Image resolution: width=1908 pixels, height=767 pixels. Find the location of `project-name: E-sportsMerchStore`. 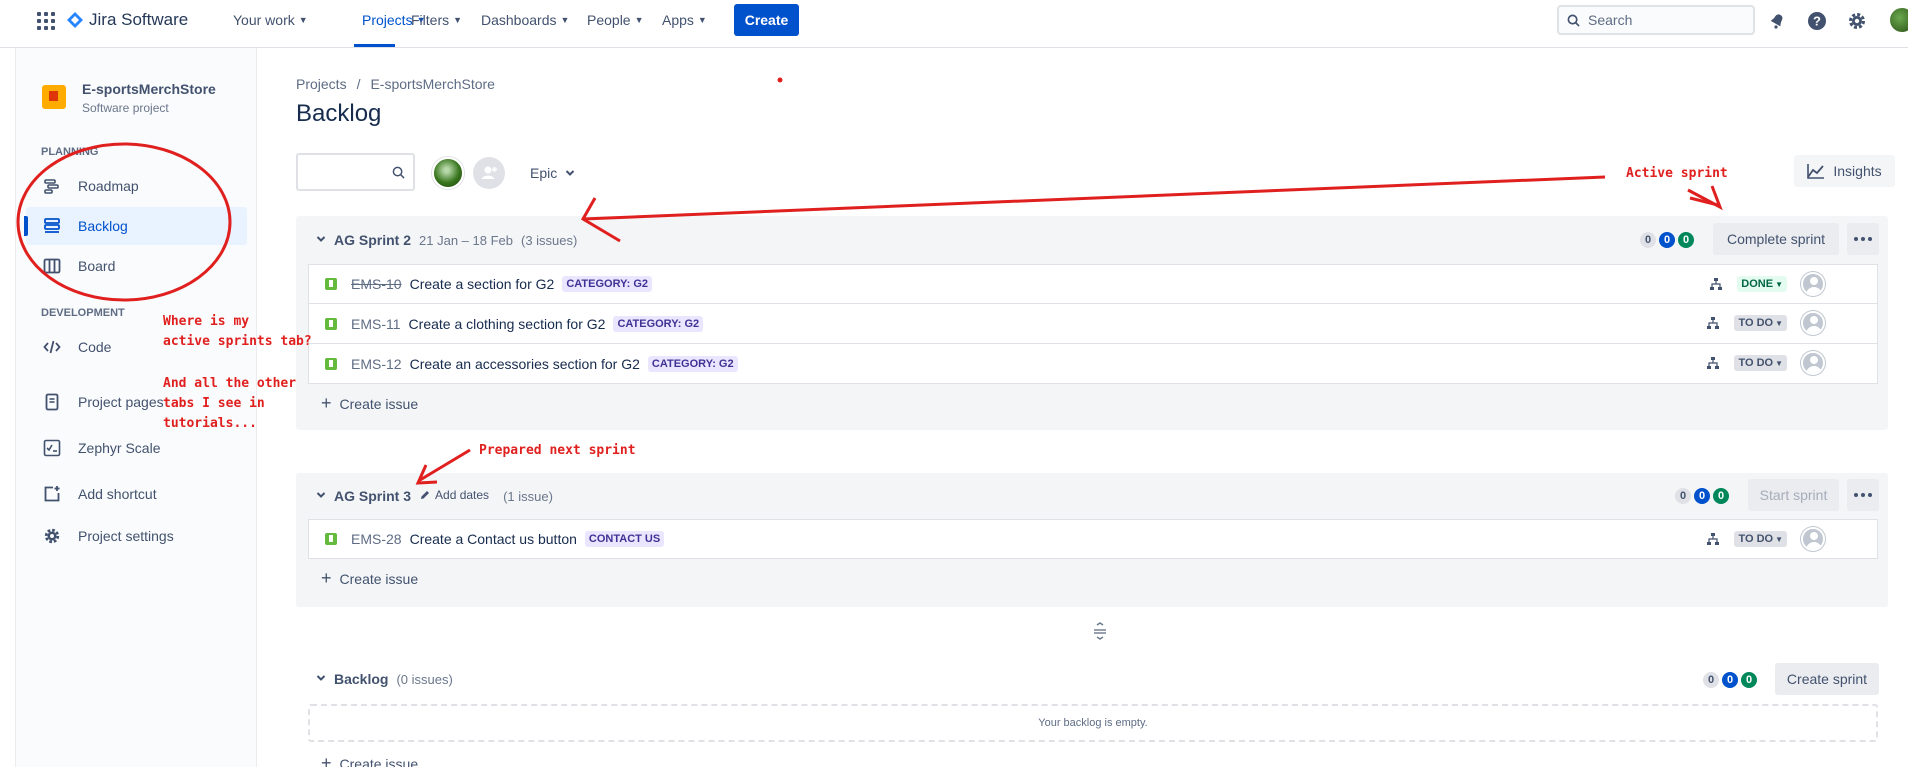

project-name: E-sportsMerchStore is located at coordinates (149, 89).